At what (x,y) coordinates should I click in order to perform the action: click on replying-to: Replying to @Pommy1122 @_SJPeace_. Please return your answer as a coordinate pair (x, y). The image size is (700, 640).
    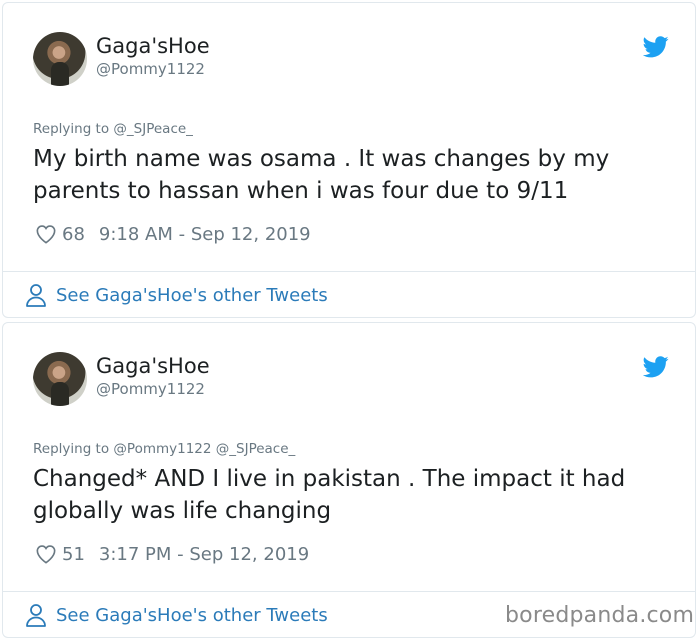
    Looking at the image, I should click on (164, 449).